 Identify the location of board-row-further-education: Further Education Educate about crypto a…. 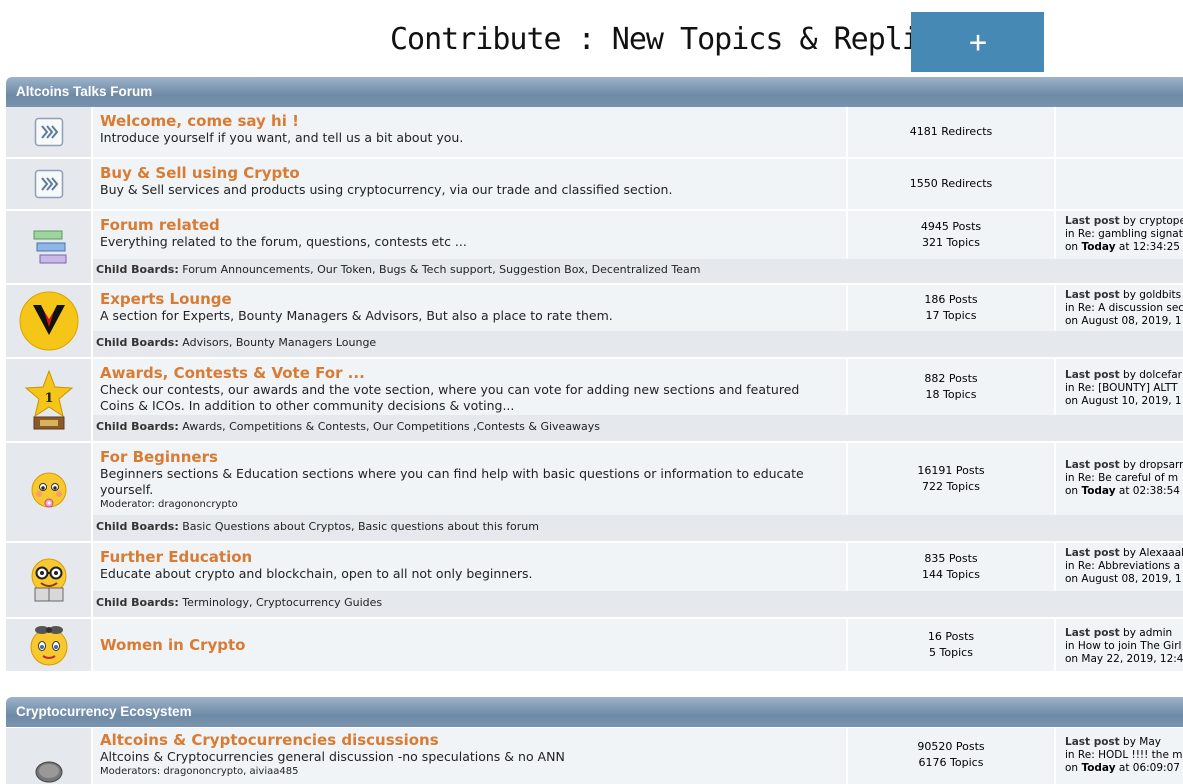
(594, 580).